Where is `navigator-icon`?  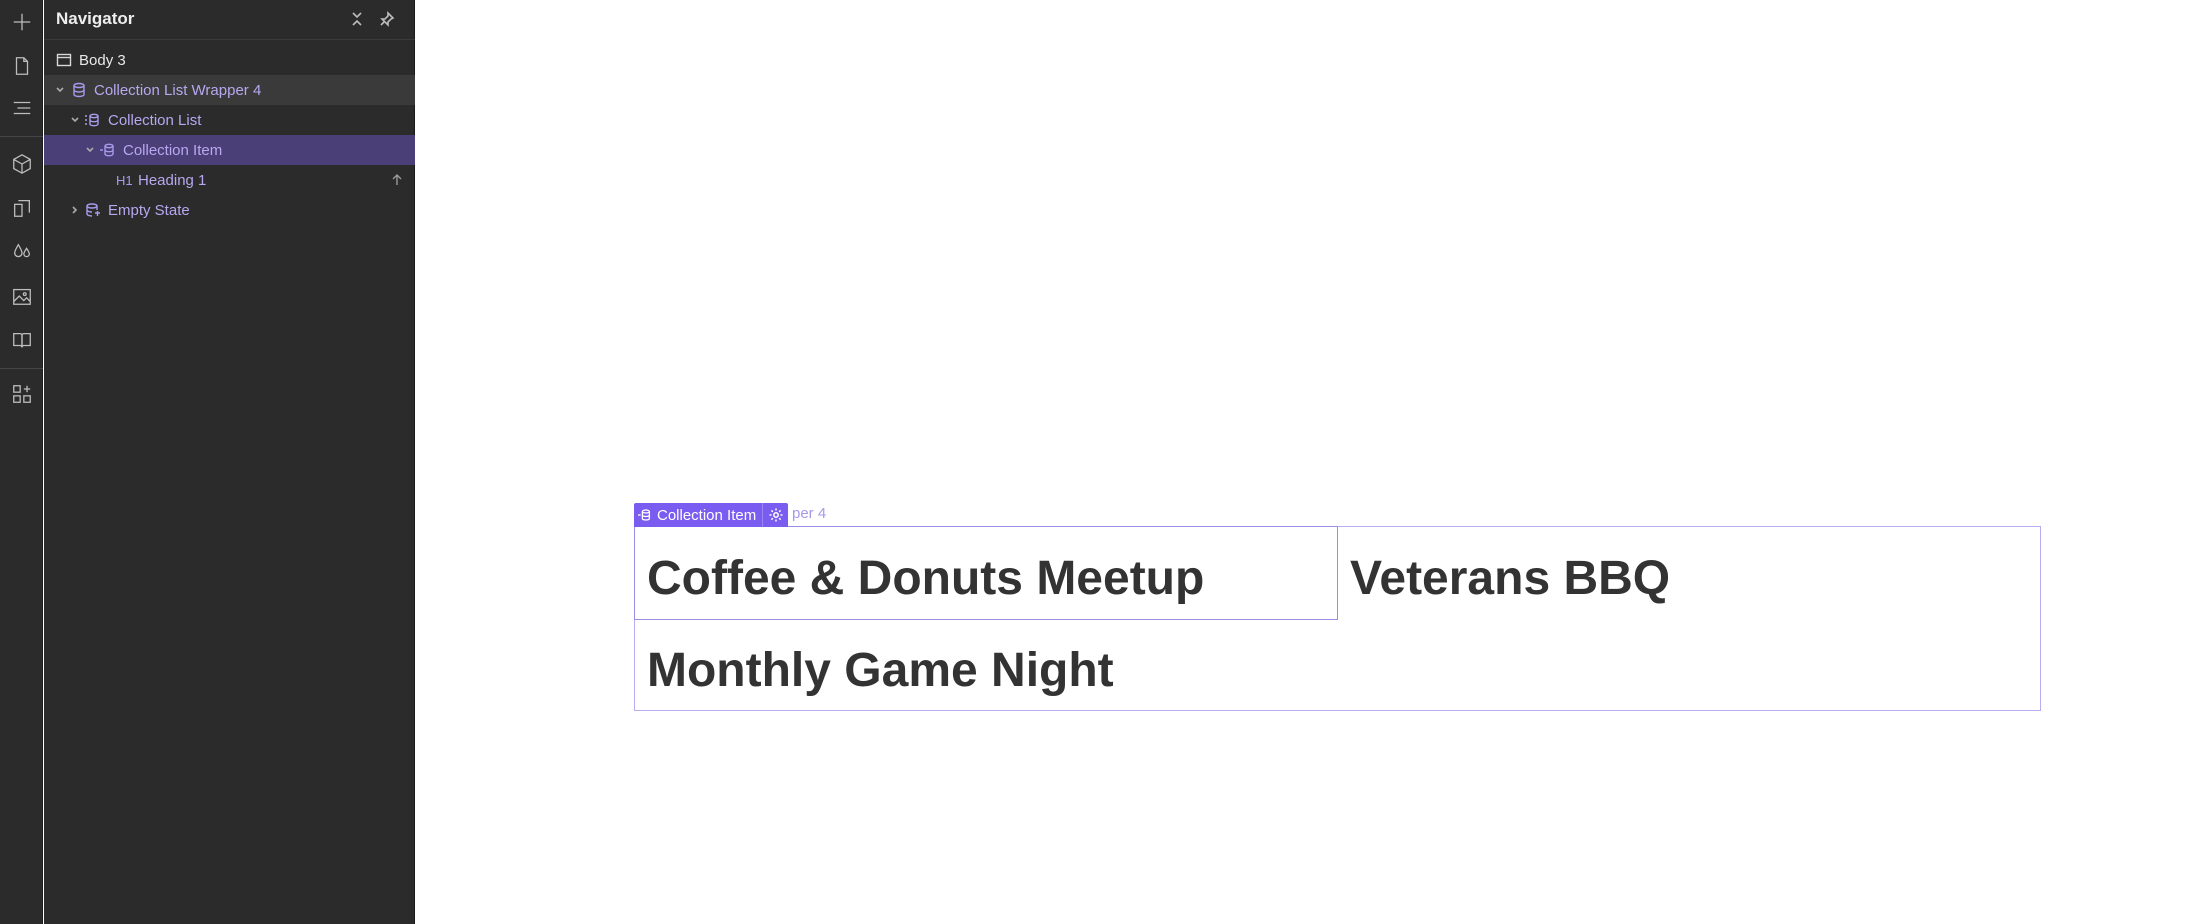 navigator-icon is located at coordinates (21, 107).